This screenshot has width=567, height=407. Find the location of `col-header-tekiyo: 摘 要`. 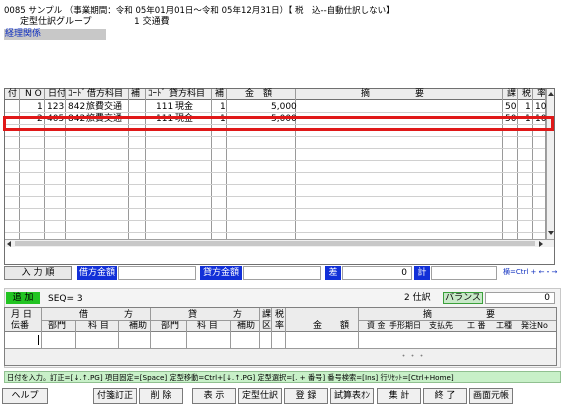

col-header-tekiyo: 摘 要 is located at coordinates (393, 94).